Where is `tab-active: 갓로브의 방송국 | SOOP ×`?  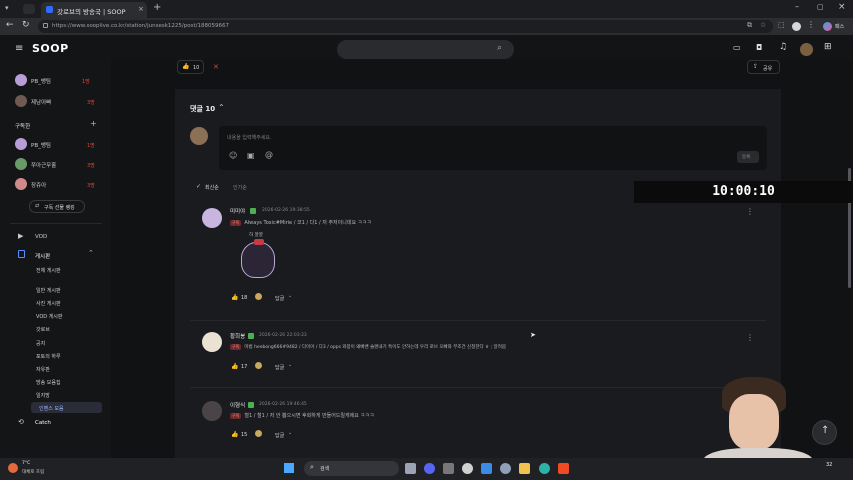
tab-active: 갓로브의 방송국 | SOOP × is located at coordinates (94, 10).